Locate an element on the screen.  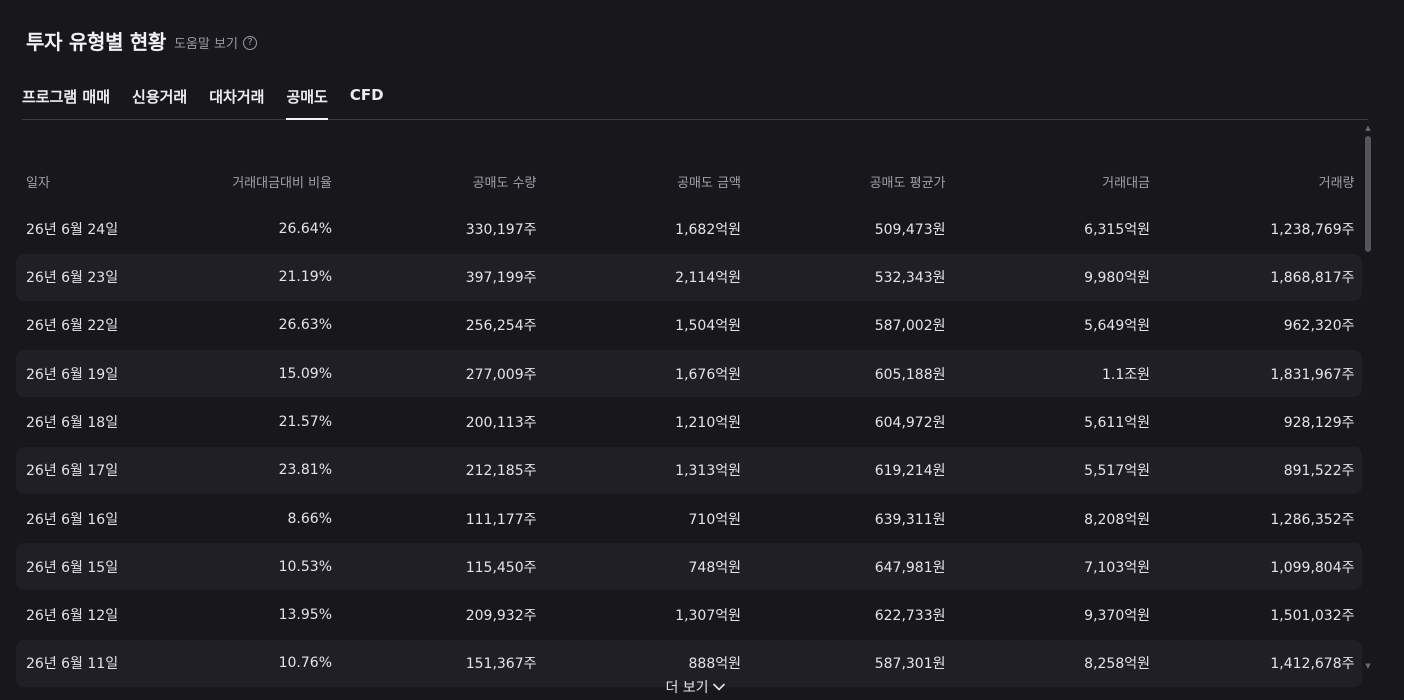
cell-short-amount: 888억원 is located at coordinates (714, 664).